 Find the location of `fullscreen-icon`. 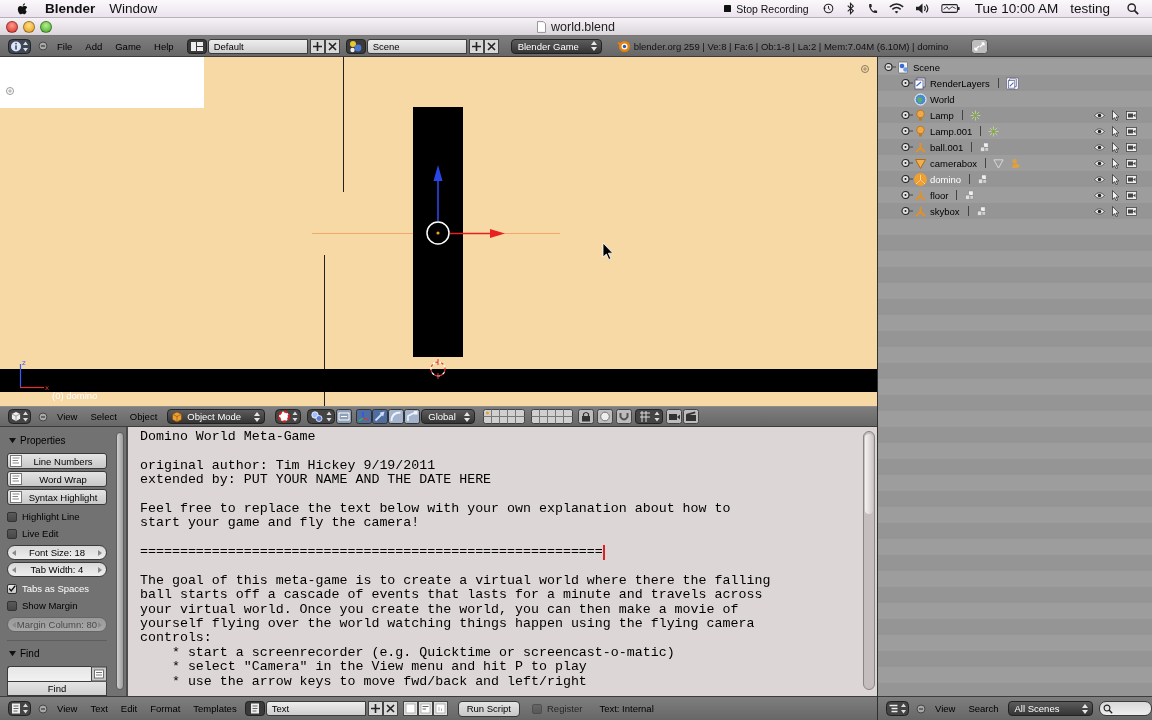

fullscreen-icon is located at coordinates (980, 46).